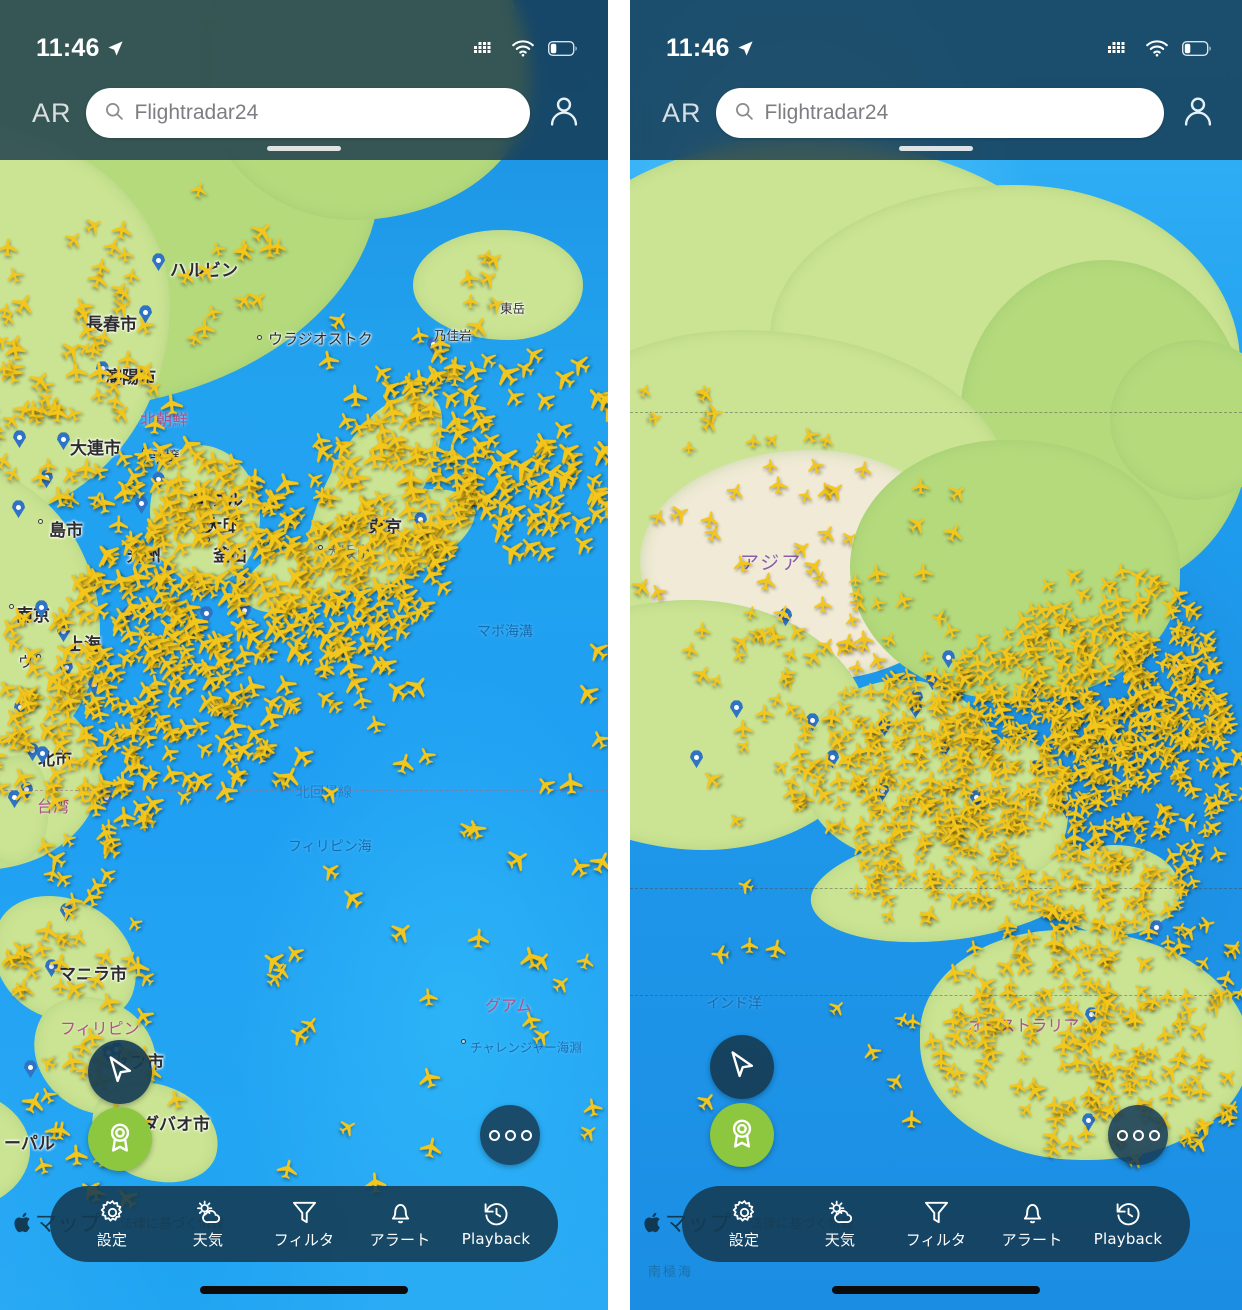 This screenshot has height=1310, width=1242. Describe the element at coordinates (1032, 1224) in the screenshot. I see `toolbar-item-3: アラート` at that location.